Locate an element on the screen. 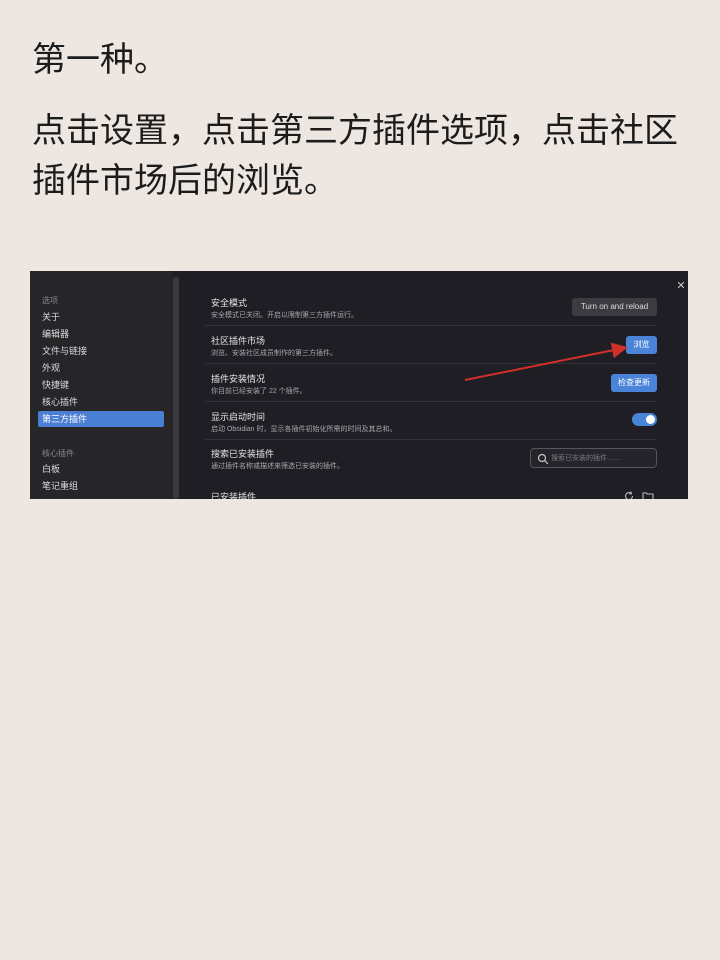  page-heading: 第一种。 is located at coordinates (100, 60).